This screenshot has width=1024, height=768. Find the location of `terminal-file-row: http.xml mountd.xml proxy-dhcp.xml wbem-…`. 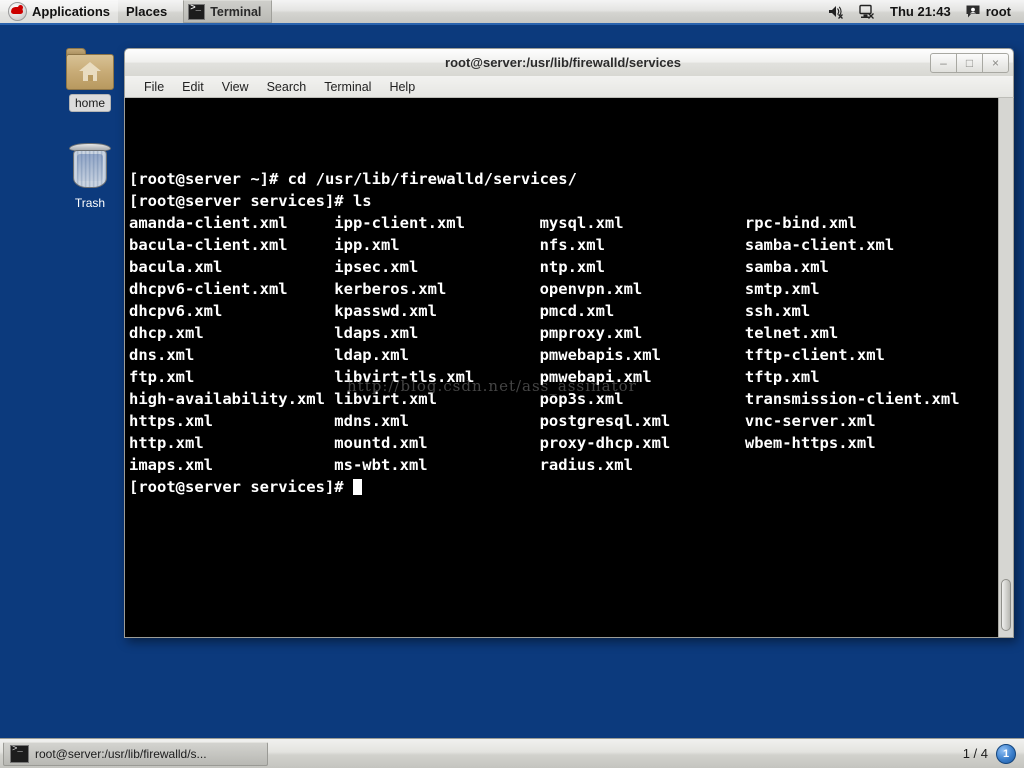

terminal-file-row: http.xml mountd.xml proxy-dhcp.xml wbem-… is located at coordinates (502, 443).